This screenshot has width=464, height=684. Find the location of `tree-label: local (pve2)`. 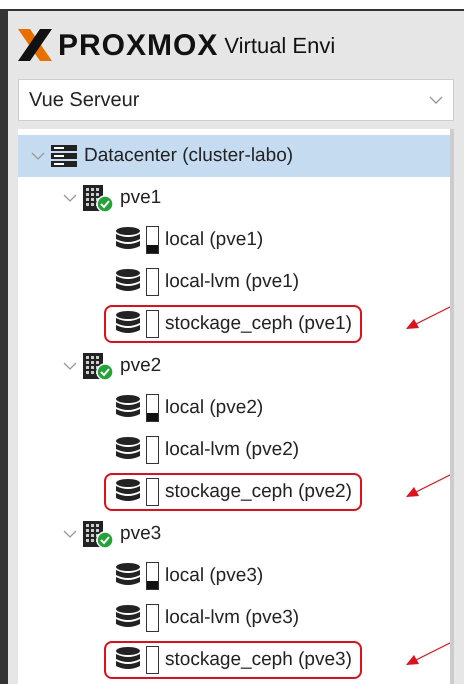

tree-label: local (pve2) is located at coordinates (214, 408).